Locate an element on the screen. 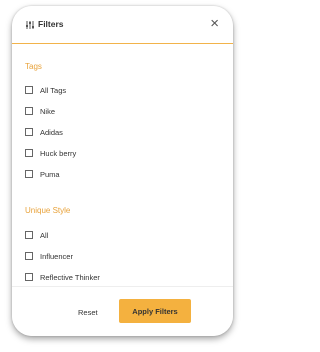 The height and width of the screenshot is (352, 320). option-label: All Tags is located at coordinates (53, 90).